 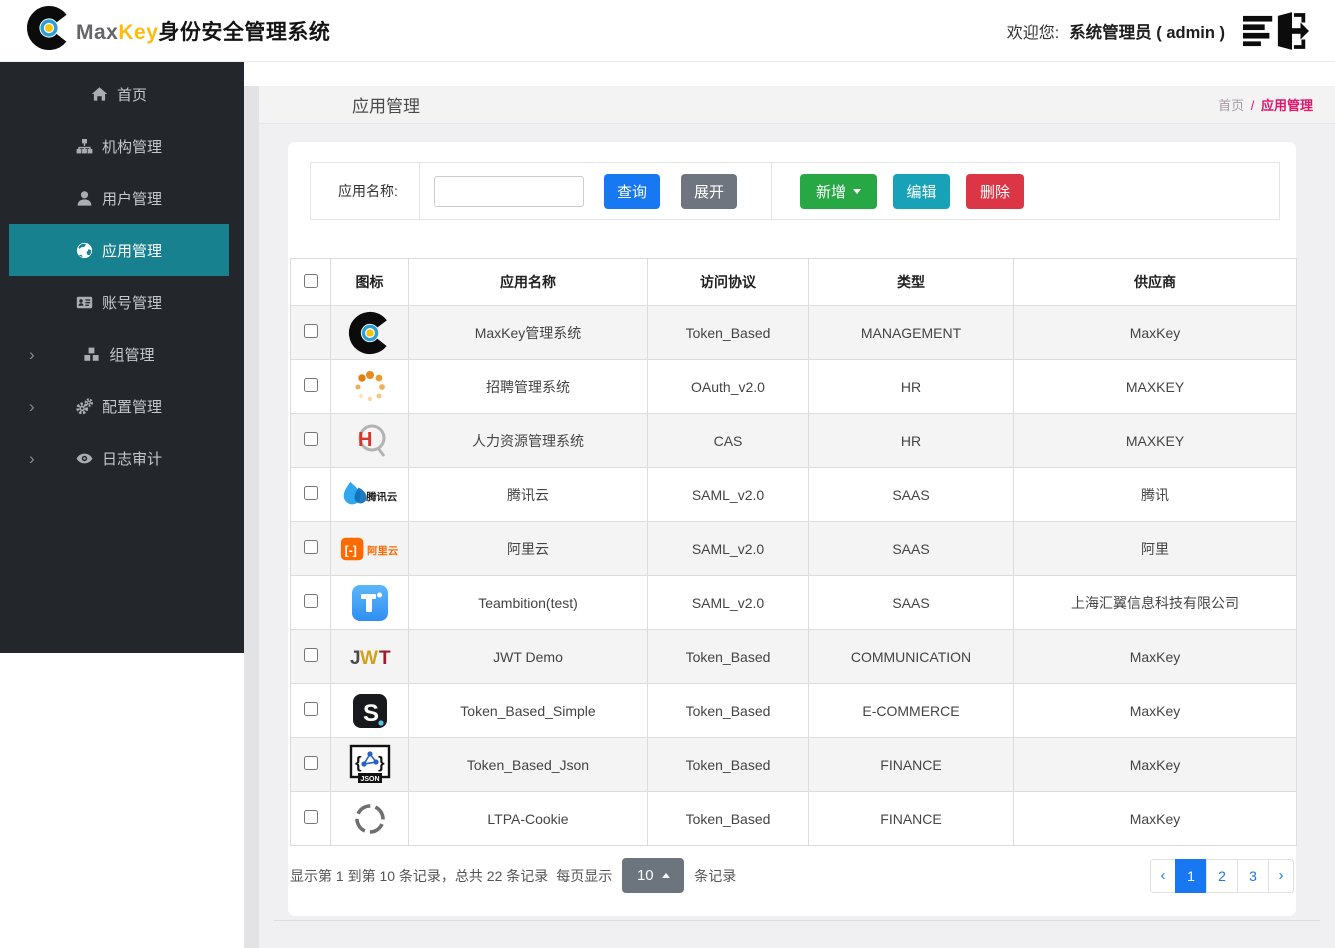 I want to click on page-2-button: 2, so click(x=1222, y=875).